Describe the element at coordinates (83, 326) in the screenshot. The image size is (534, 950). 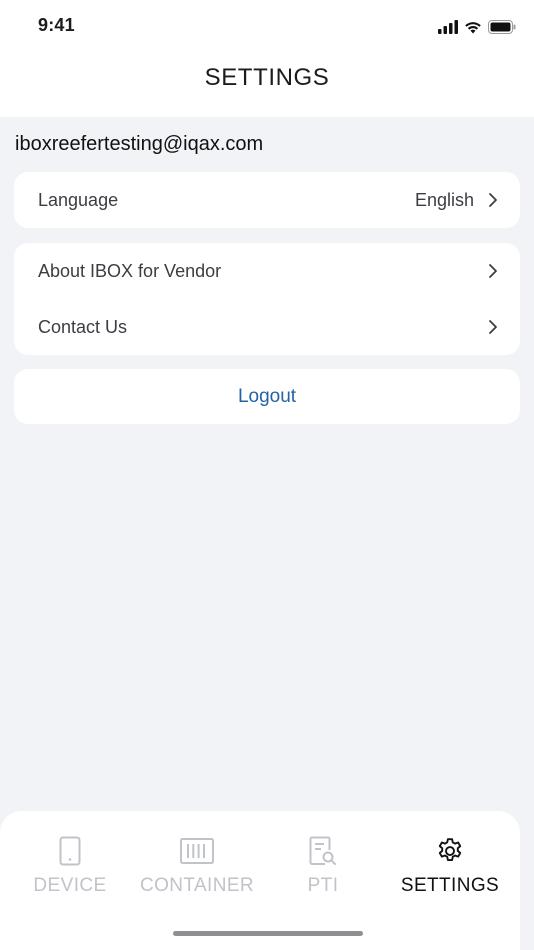
I see `contact-label: Contact Us` at that location.